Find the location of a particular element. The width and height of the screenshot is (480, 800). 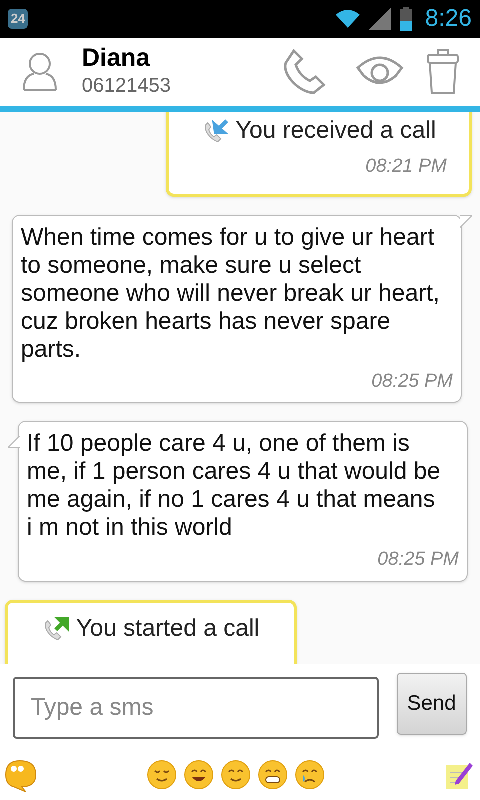

delete-button is located at coordinates (443, 72).